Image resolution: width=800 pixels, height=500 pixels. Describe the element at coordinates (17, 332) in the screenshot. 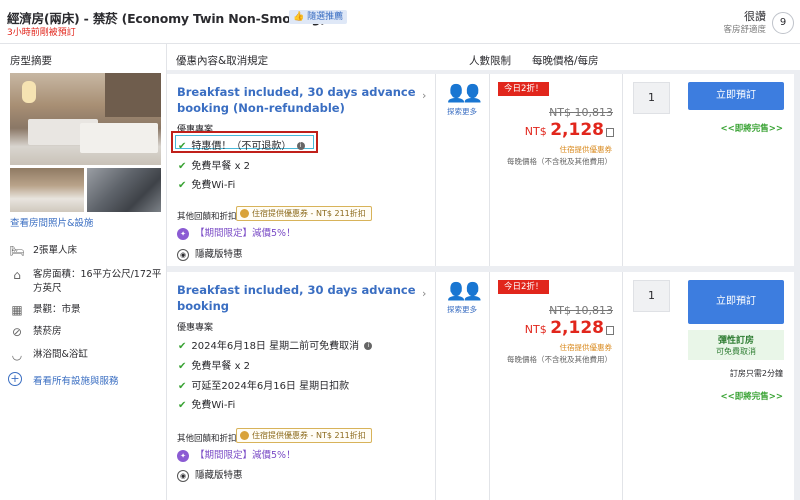

I see `no-smoking-icon: ⊘` at that location.